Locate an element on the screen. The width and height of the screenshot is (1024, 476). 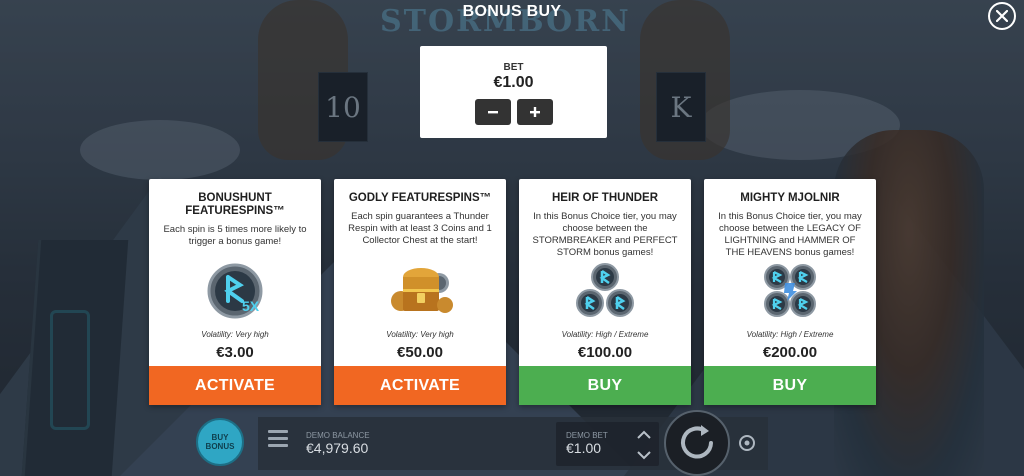
increase-bet-button is located at coordinates (534, 112).